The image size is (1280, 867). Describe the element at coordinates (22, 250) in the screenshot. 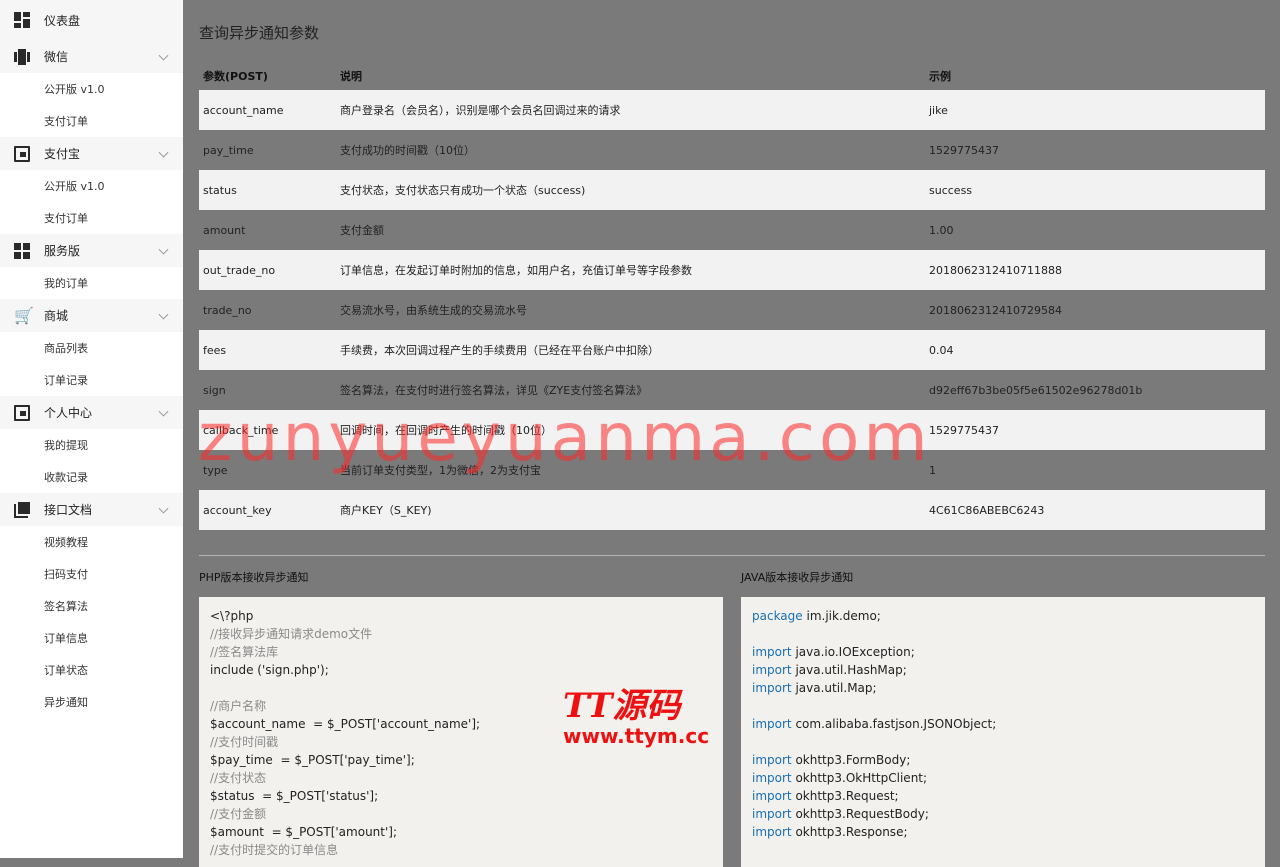

I see `grid-icon` at that location.